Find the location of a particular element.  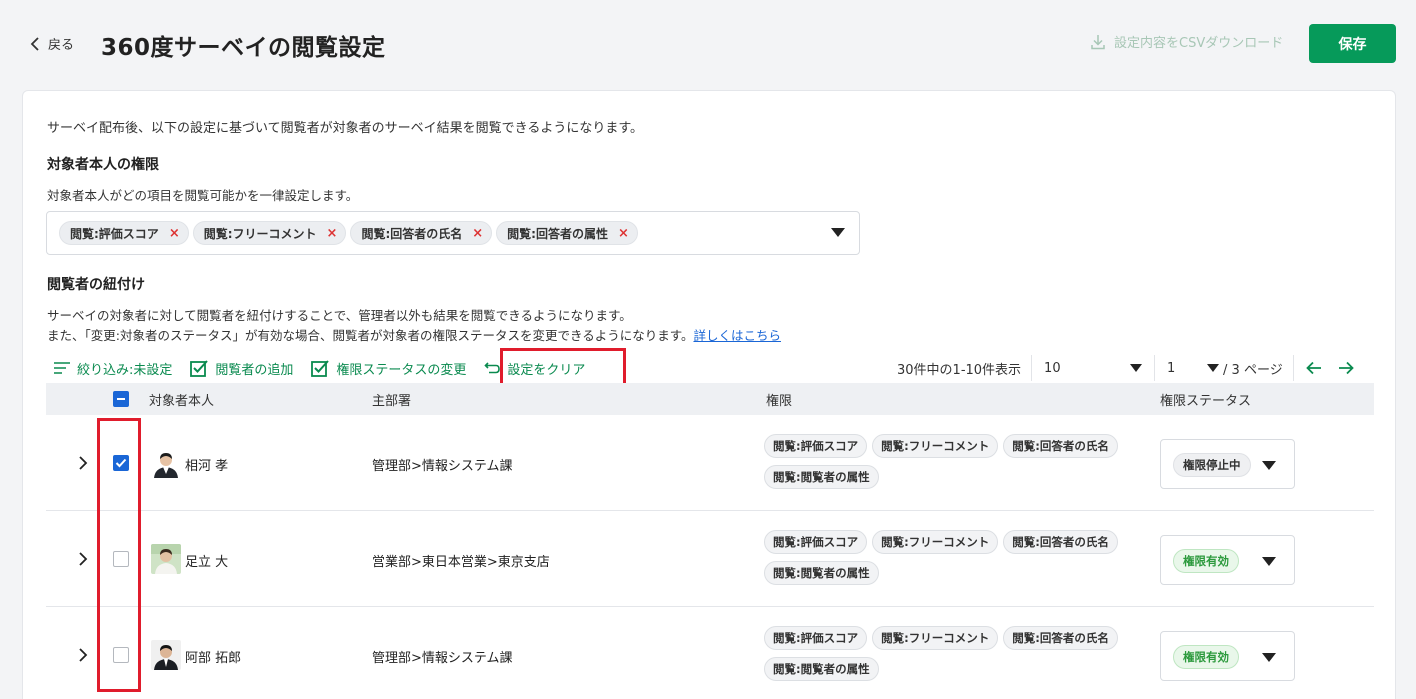

select-all-checkbox is located at coordinates (121, 399).